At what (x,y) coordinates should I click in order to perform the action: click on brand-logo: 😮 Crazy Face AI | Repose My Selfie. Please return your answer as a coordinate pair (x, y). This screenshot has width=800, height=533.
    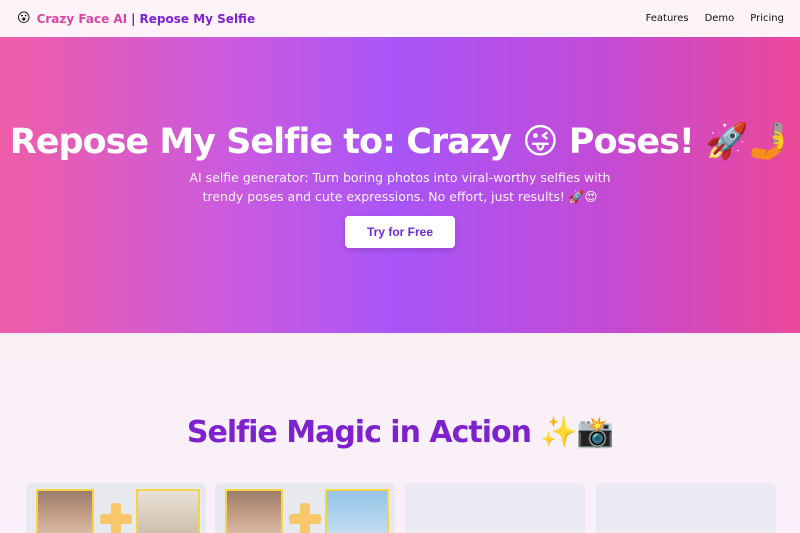
    Looking at the image, I should click on (136, 18).